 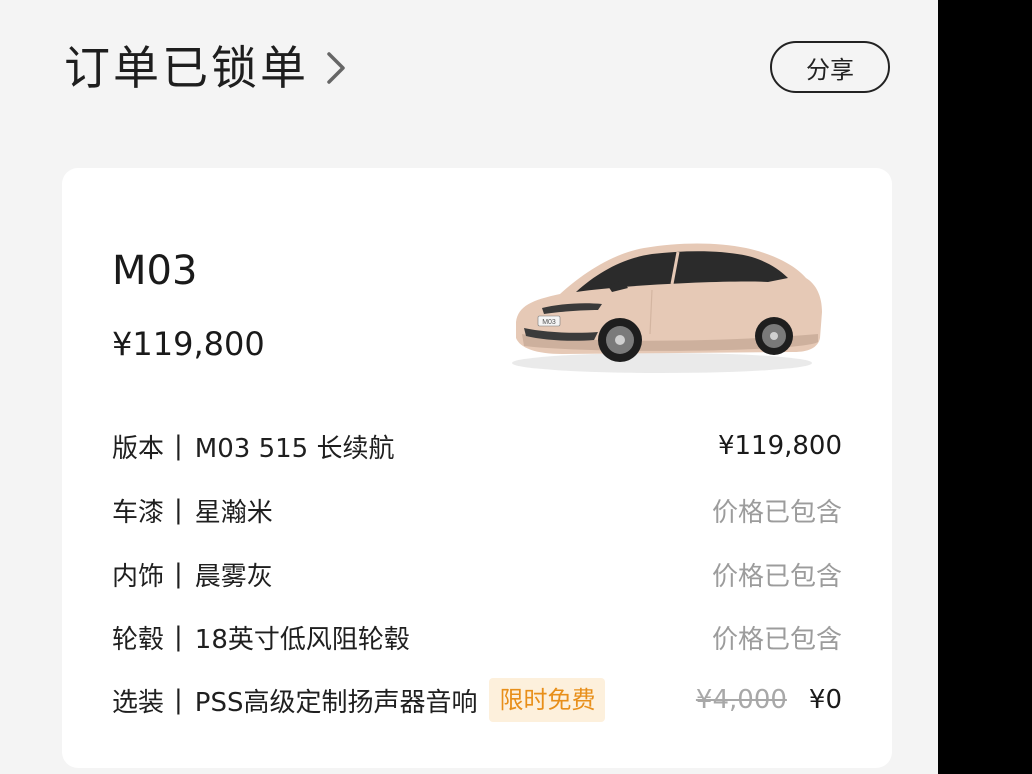 I want to click on discounted-price: ¥0, so click(x=825, y=700).